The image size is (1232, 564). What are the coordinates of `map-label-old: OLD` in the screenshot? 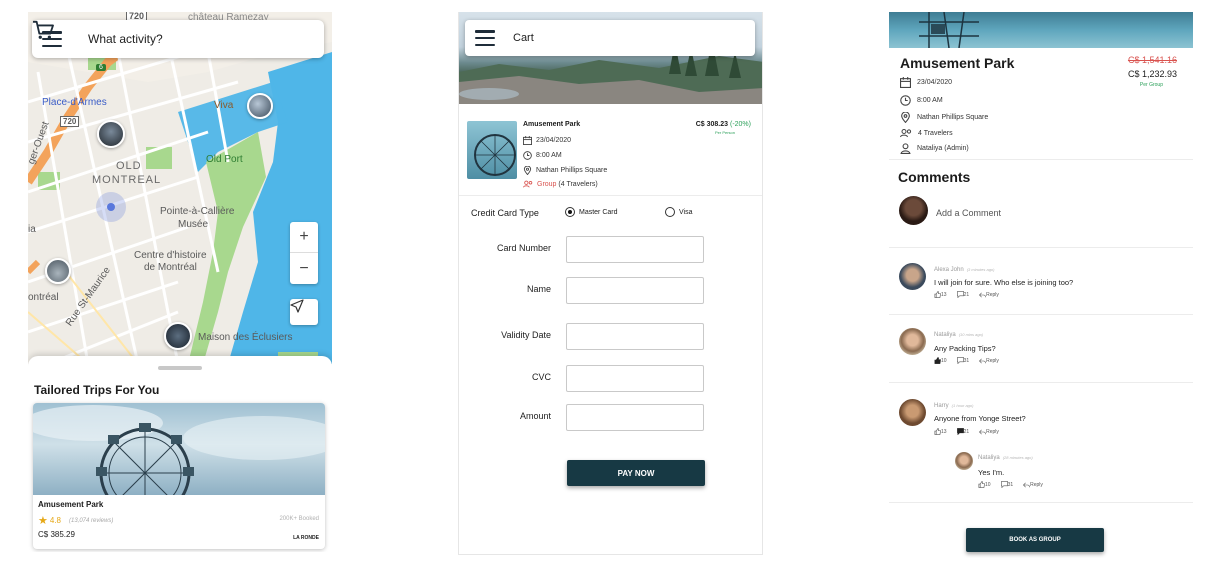 It's located at (129, 166).